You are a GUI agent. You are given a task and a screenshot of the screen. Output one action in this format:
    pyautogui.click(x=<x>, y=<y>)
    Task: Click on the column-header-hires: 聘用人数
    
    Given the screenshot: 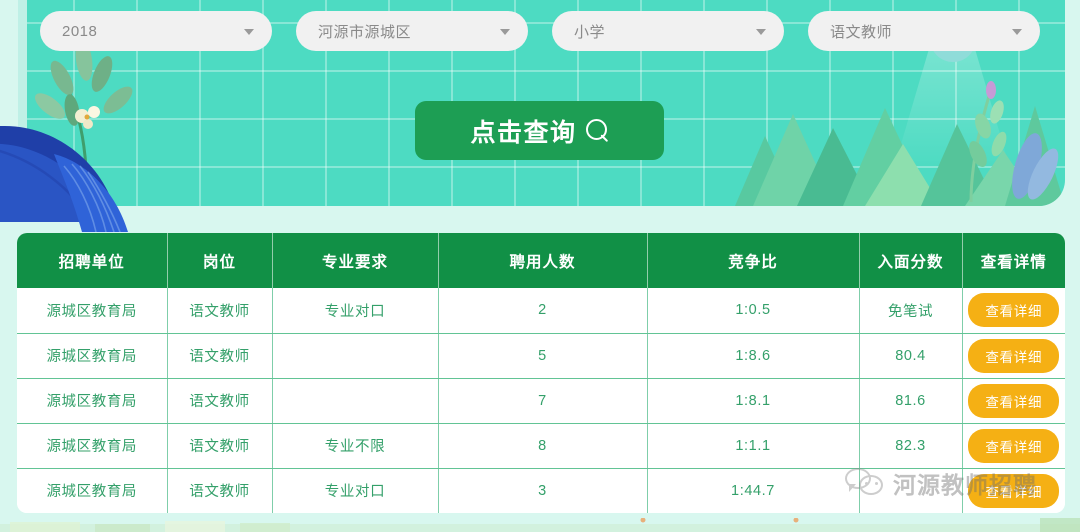 What is the action you would take?
    pyautogui.click(x=543, y=260)
    